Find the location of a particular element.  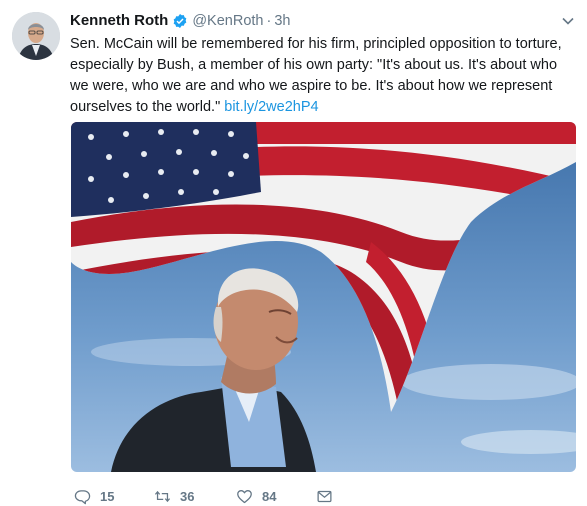

like-button: 84 is located at coordinates (276, 496).